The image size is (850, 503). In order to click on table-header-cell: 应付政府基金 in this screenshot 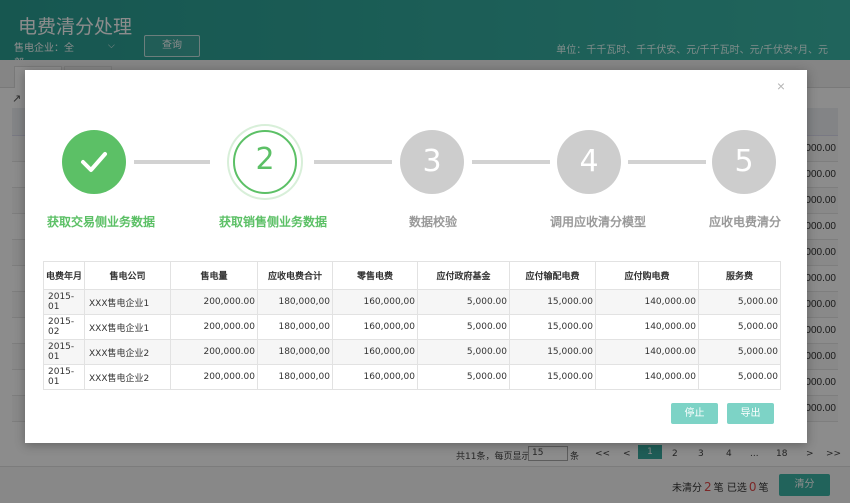, I will do `click(463, 275)`.